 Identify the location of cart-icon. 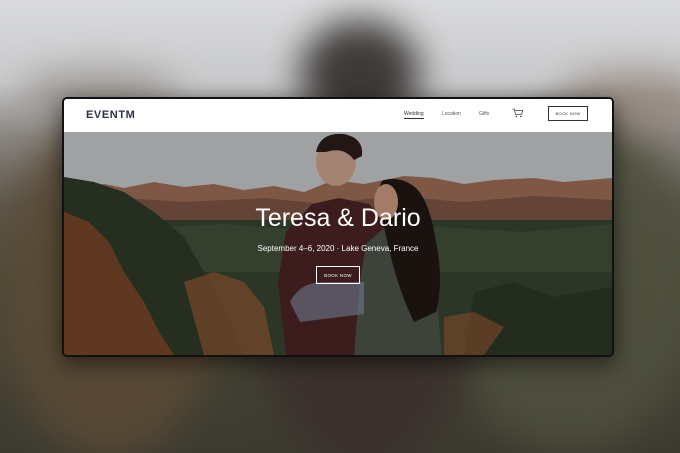
(518, 113).